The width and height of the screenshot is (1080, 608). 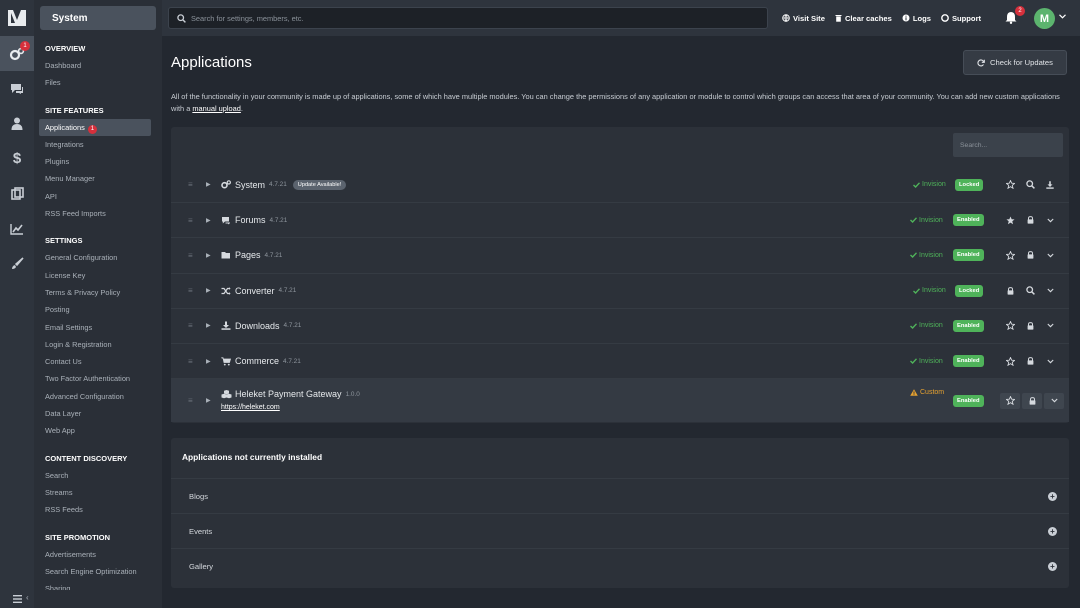 I want to click on download-icon, so click(x=1050, y=185).